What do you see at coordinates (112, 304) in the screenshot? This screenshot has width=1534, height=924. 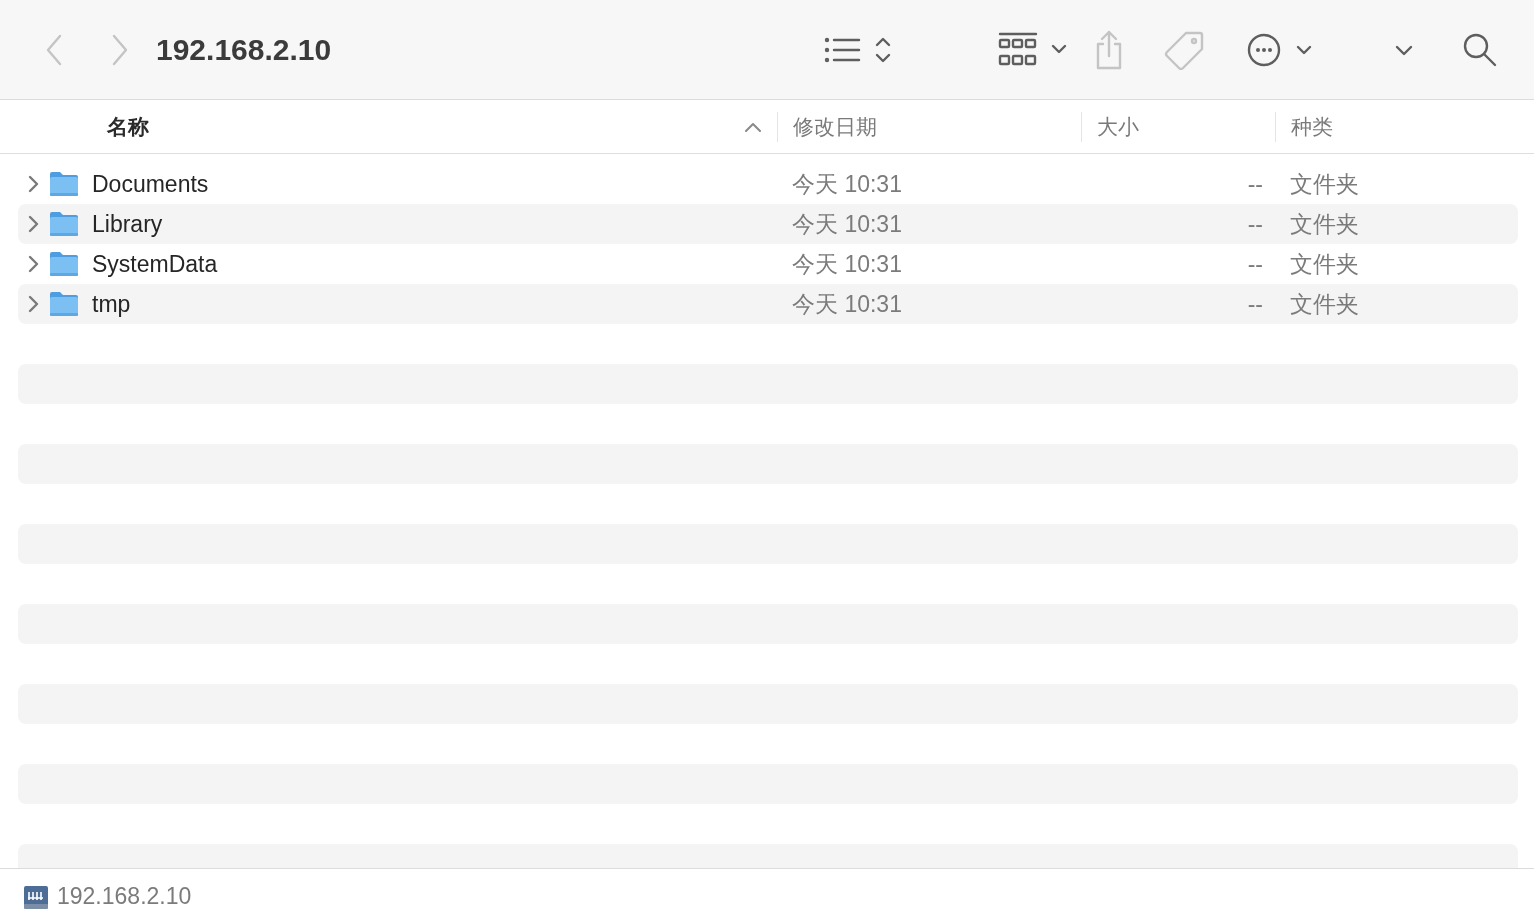 I see `file-name: tmp` at bounding box center [112, 304].